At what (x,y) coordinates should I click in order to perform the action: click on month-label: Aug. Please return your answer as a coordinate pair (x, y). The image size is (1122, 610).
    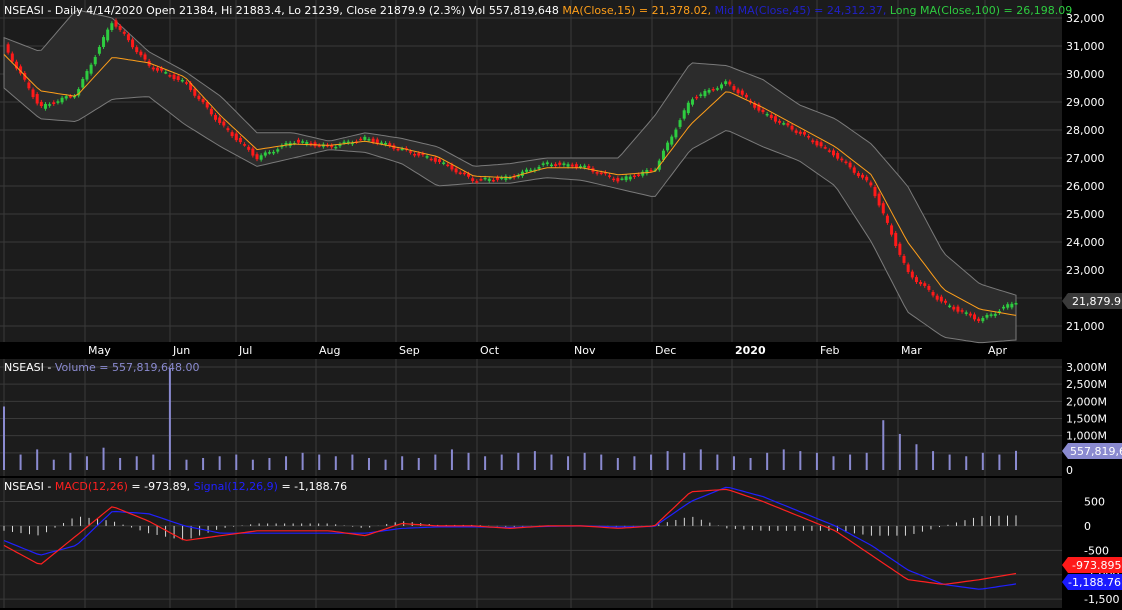
    Looking at the image, I should click on (329, 350).